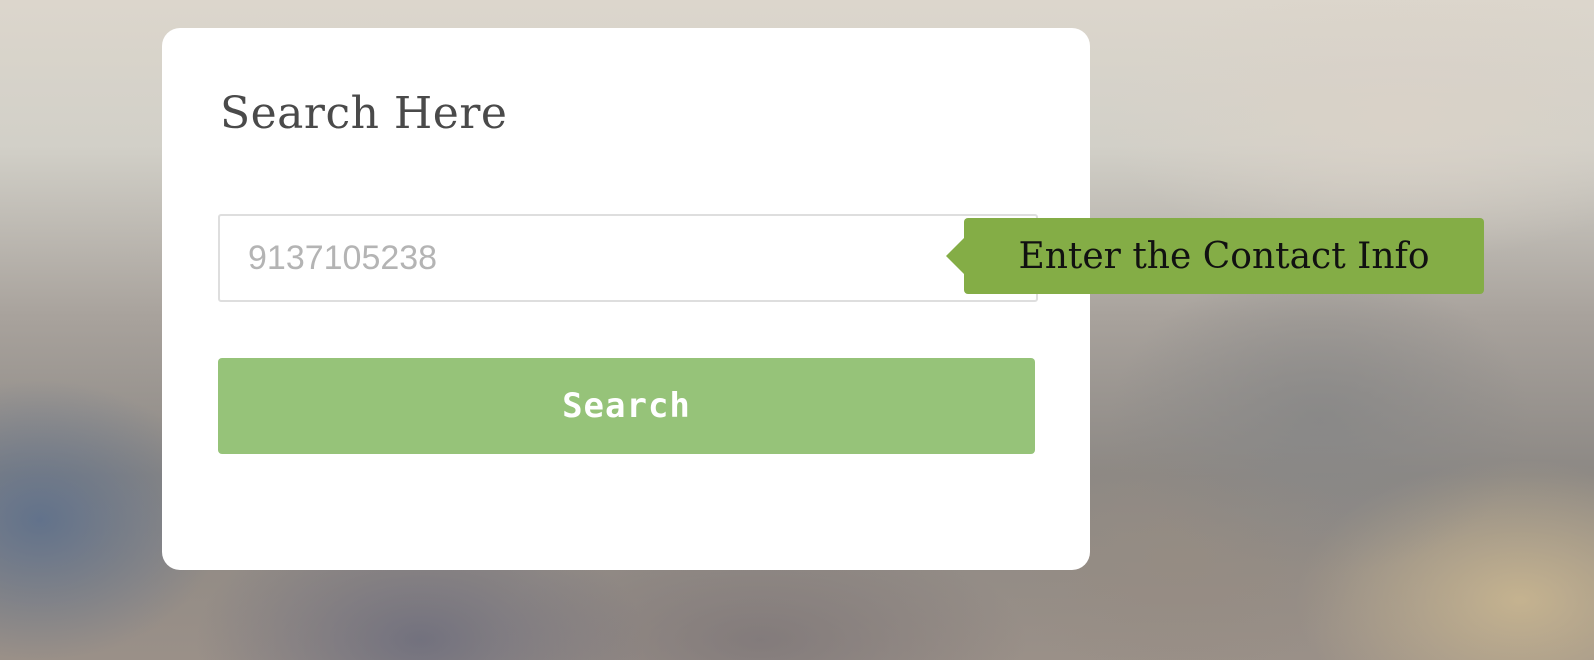 The height and width of the screenshot is (660, 1594). What do you see at coordinates (364, 113) in the screenshot?
I see `search-title: Search Here` at bounding box center [364, 113].